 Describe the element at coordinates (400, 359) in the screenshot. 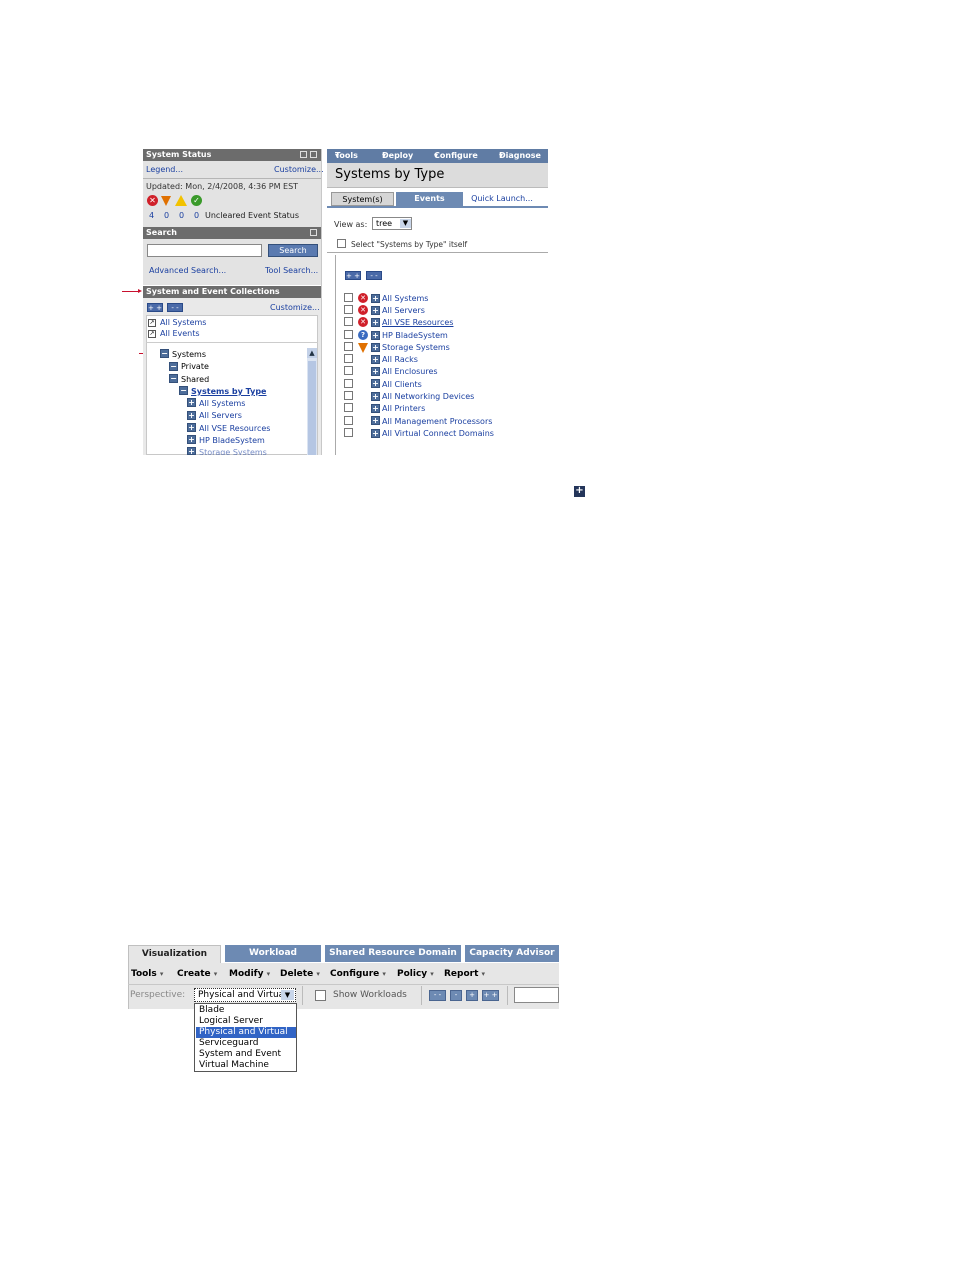

I see `row-all-racks: All Racks` at that location.